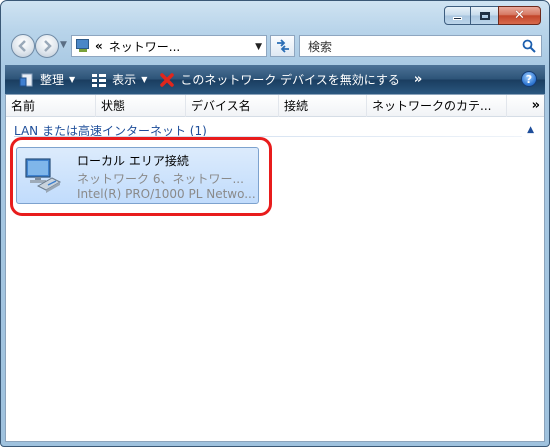  I want to click on back-arrow-icon, so click(22, 46).